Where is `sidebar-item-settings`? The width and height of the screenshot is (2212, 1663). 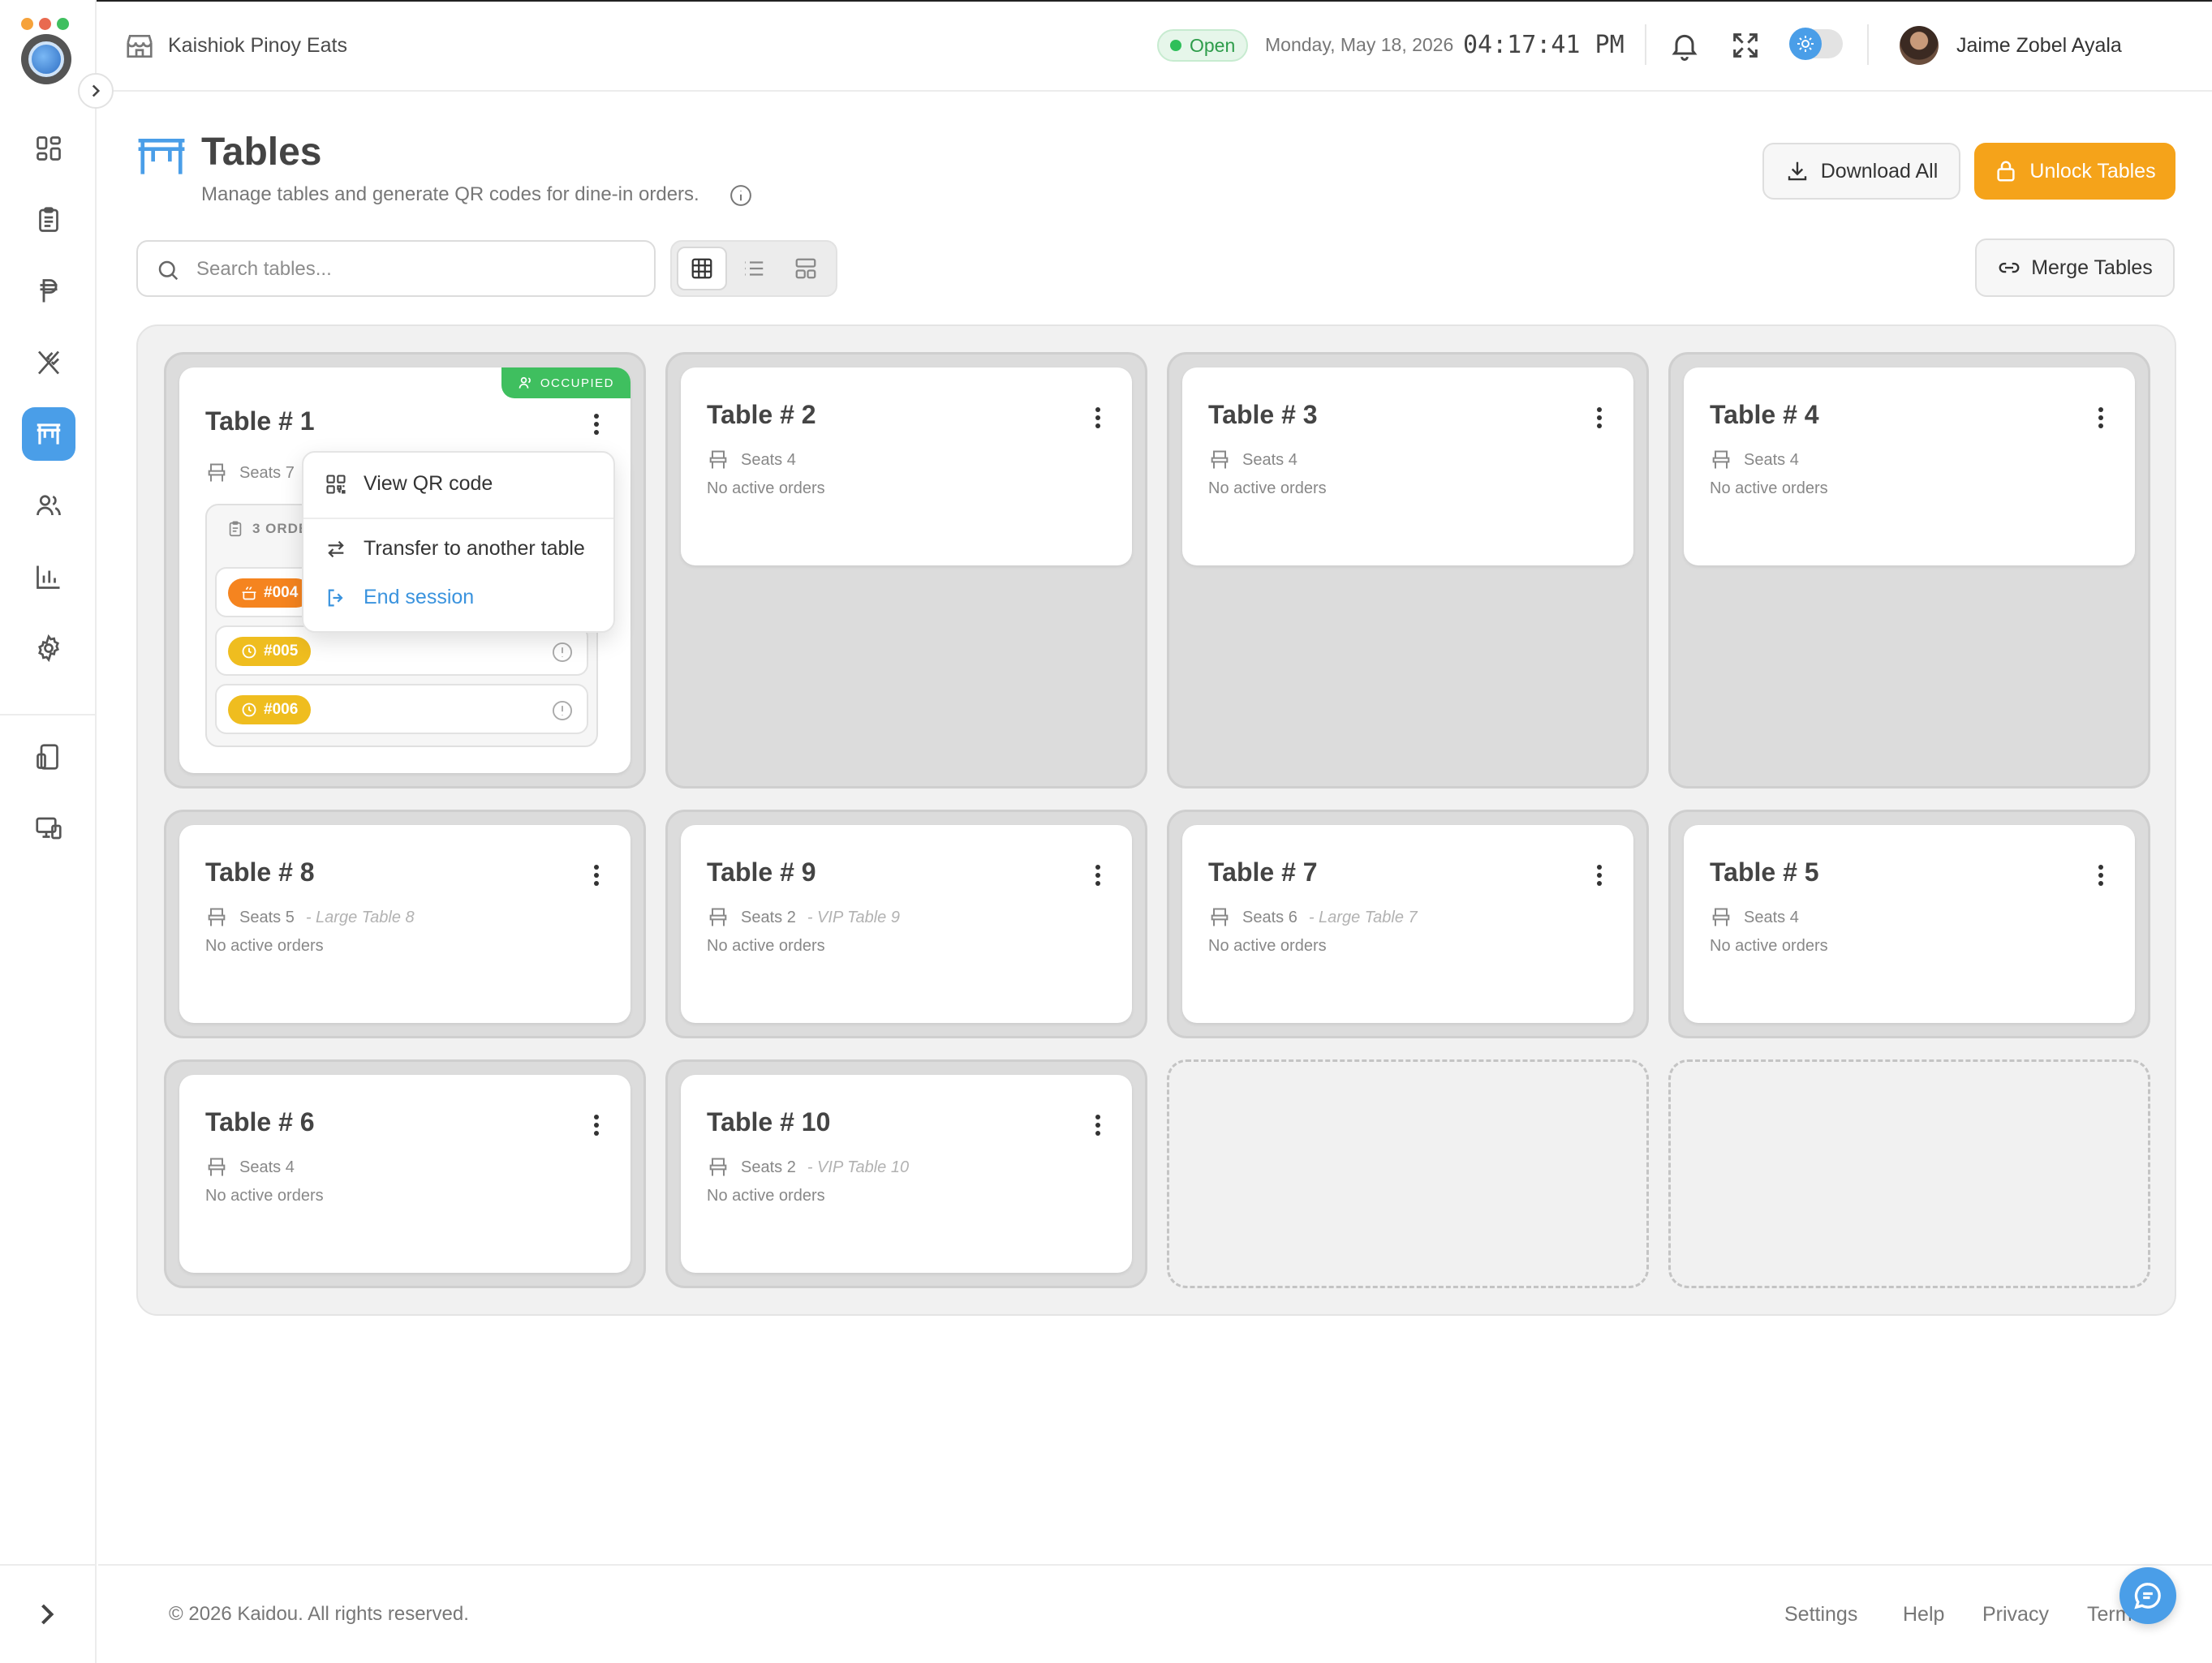
sidebar-item-settings is located at coordinates (49, 648).